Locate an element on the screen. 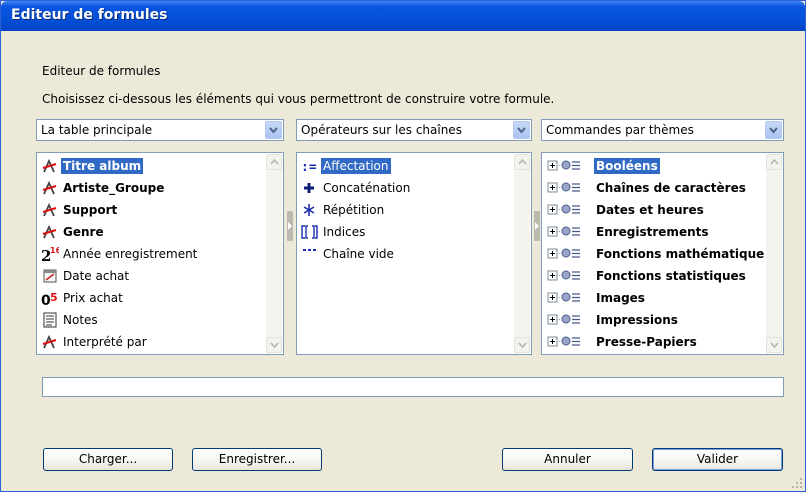 This screenshot has width=806, height=492. operators-theme-select-value: Opérateurs sur les chaînes is located at coordinates (381, 130).